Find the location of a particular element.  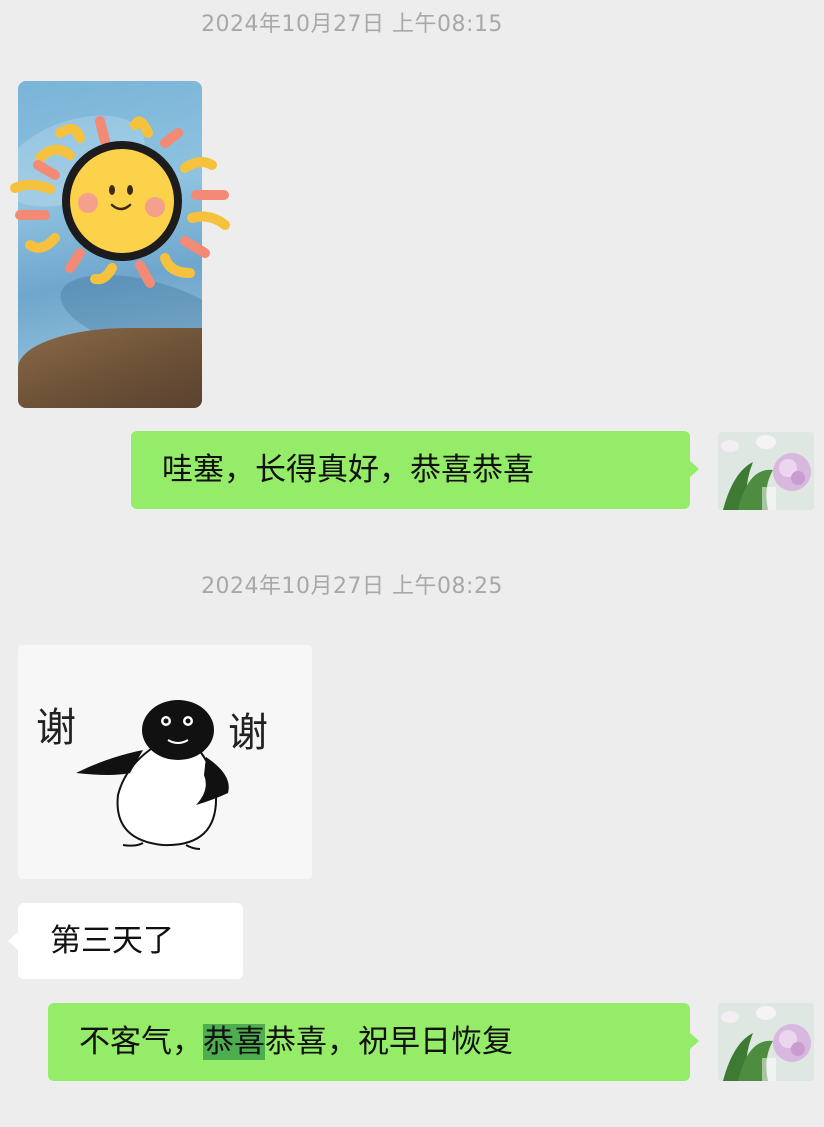

sun-sticker-icon is located at coordinates (120, 202).